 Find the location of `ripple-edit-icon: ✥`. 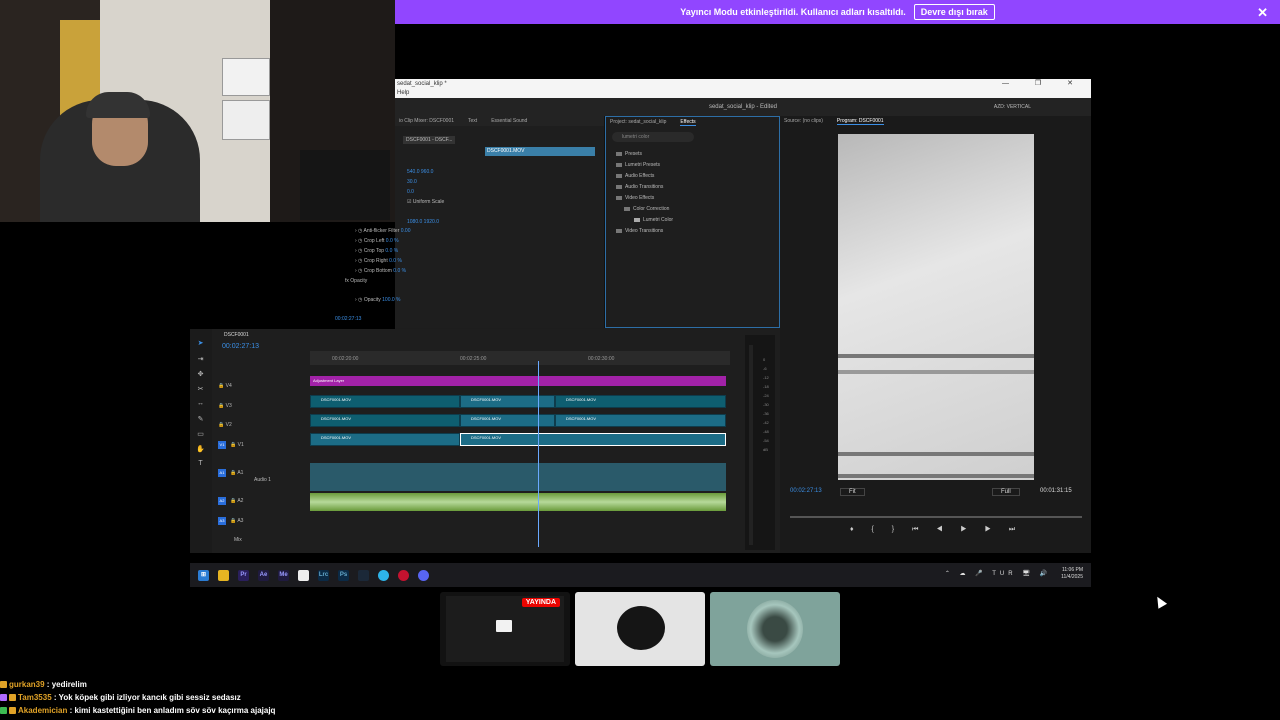

ripple-edit-icon: ✥ is located at coordinates (200, 374).